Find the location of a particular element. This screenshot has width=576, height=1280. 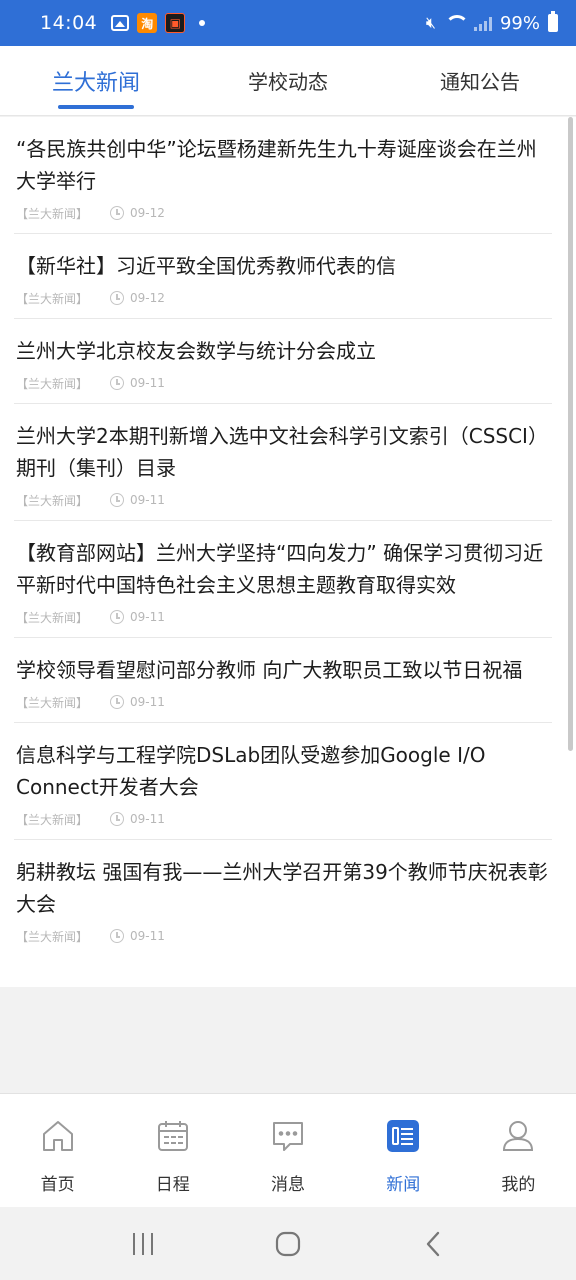

status-bar: 14:04 淘 ▣ 🔇︎ 99% is located at coordinates (288, 23).